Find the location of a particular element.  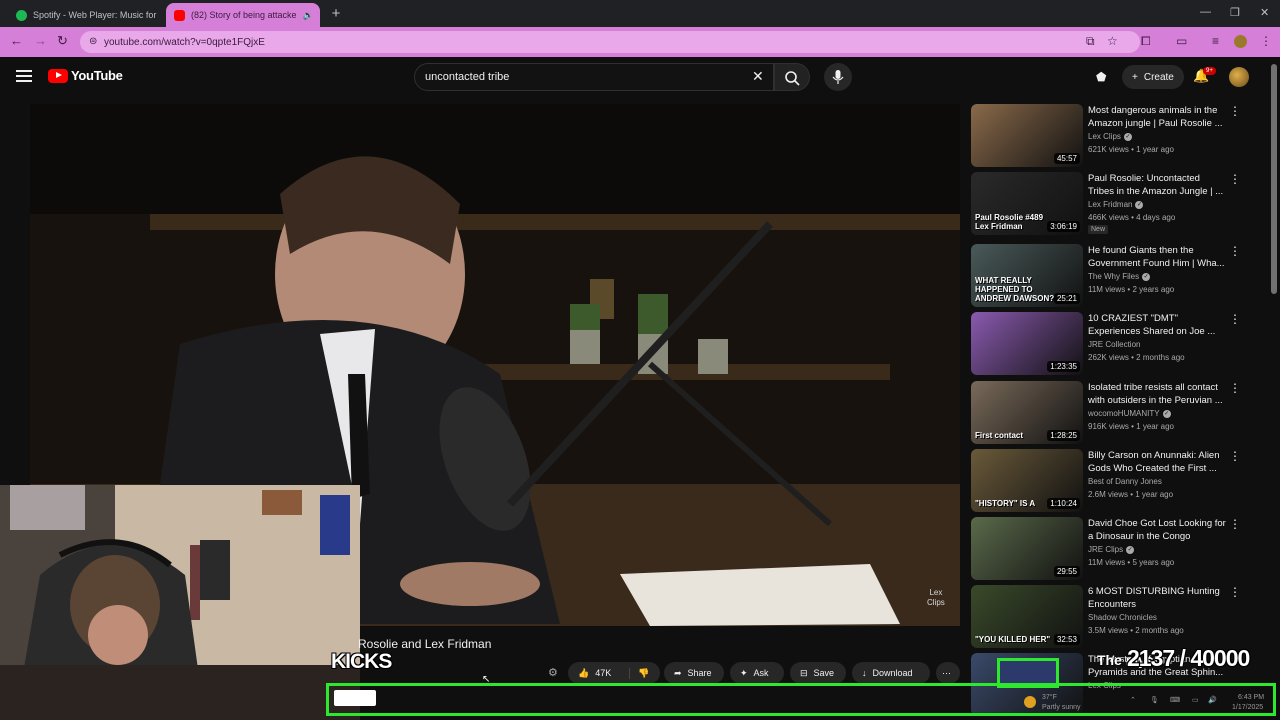

scrollbar is located at coordinates (1274, 179).